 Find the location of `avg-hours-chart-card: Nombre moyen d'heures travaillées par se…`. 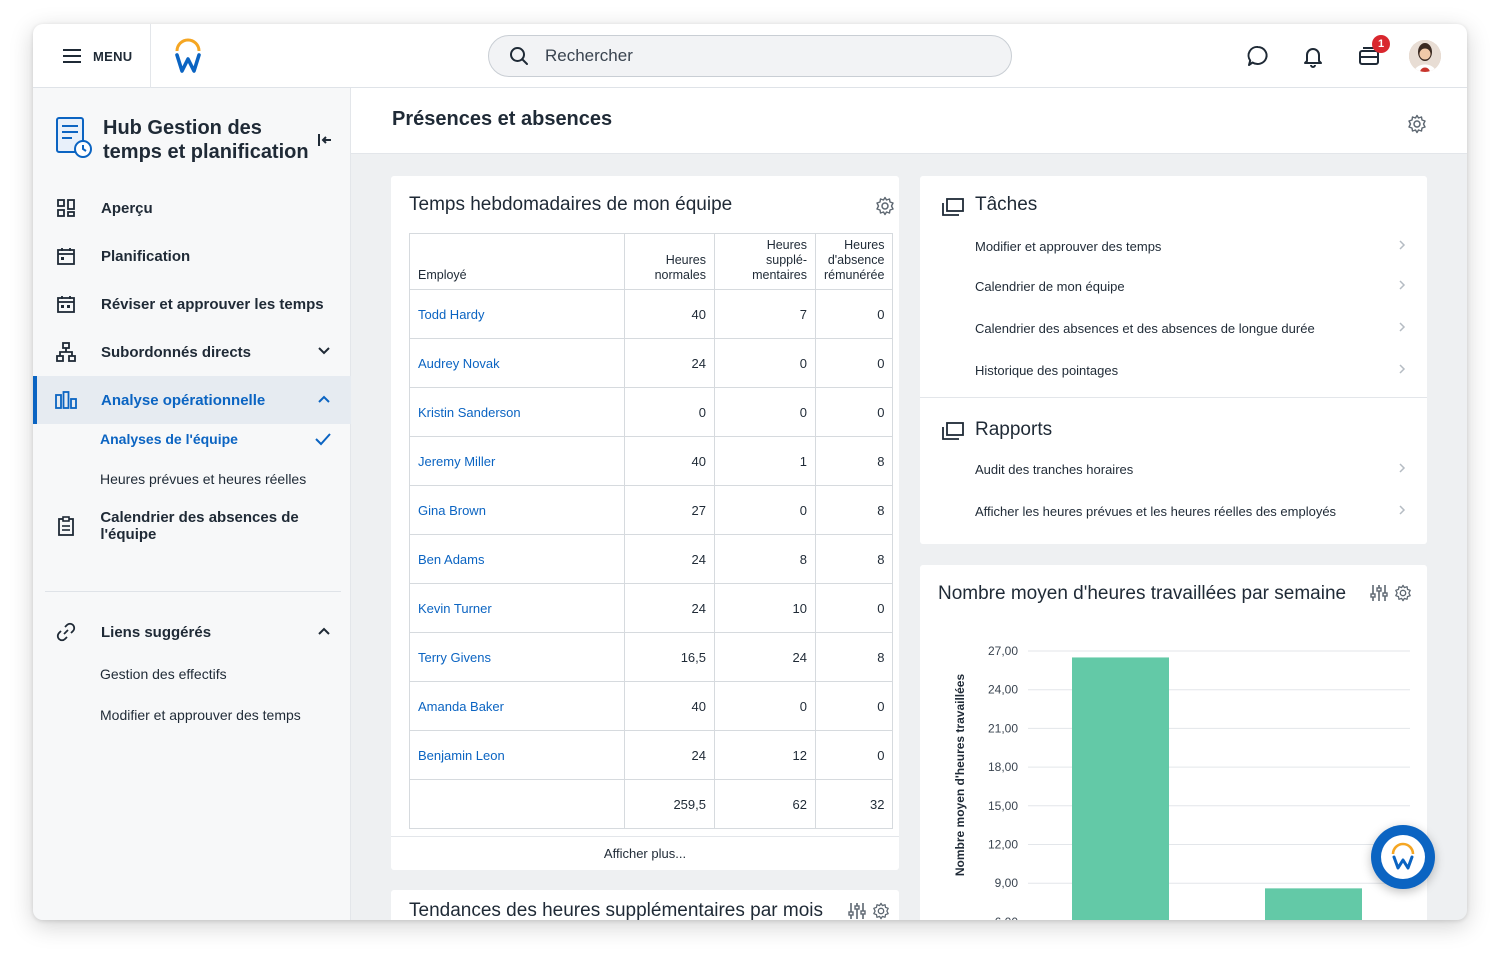

avg-hours-chart-card: Nombre moyen d'heures travaillées par se… is located at coordinates (1173, 742).